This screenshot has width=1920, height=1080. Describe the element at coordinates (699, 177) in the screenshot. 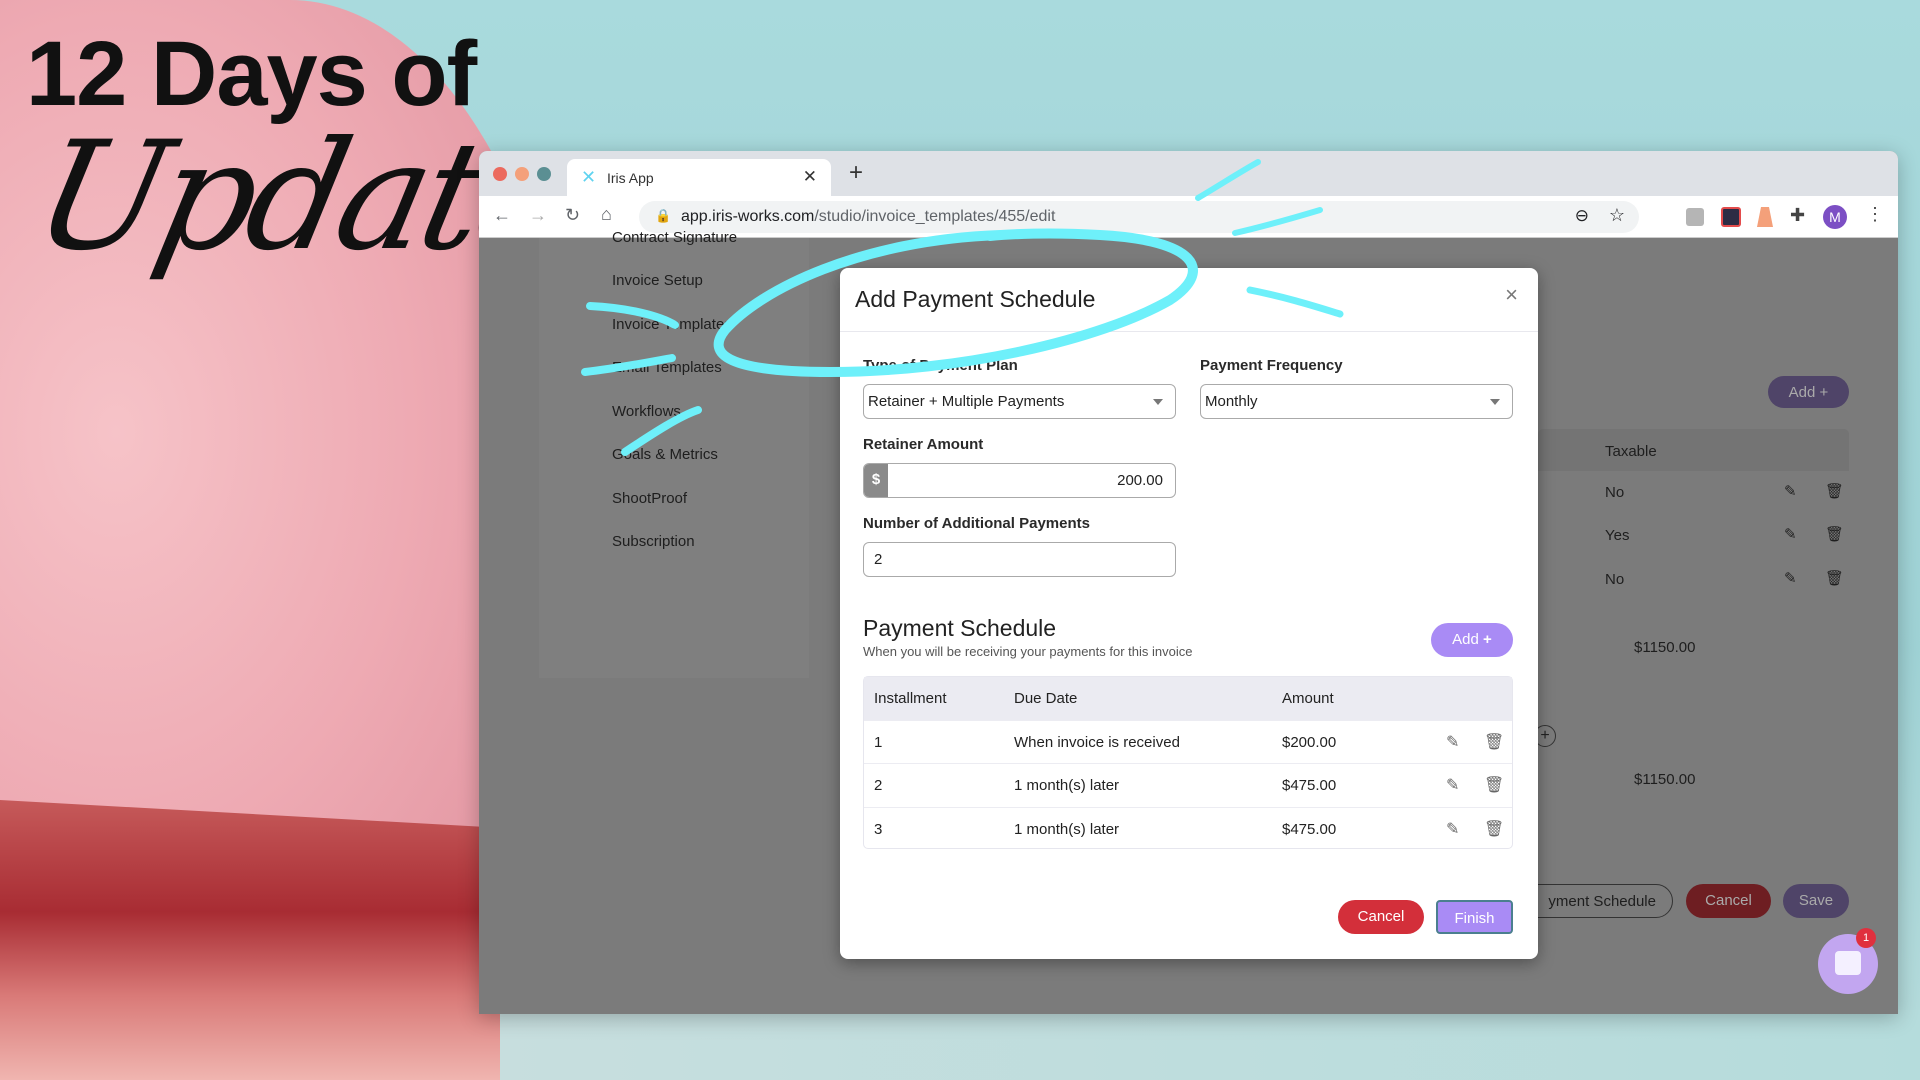

I see `tab-iris-app: ✕ Iris App ✕` at that location.